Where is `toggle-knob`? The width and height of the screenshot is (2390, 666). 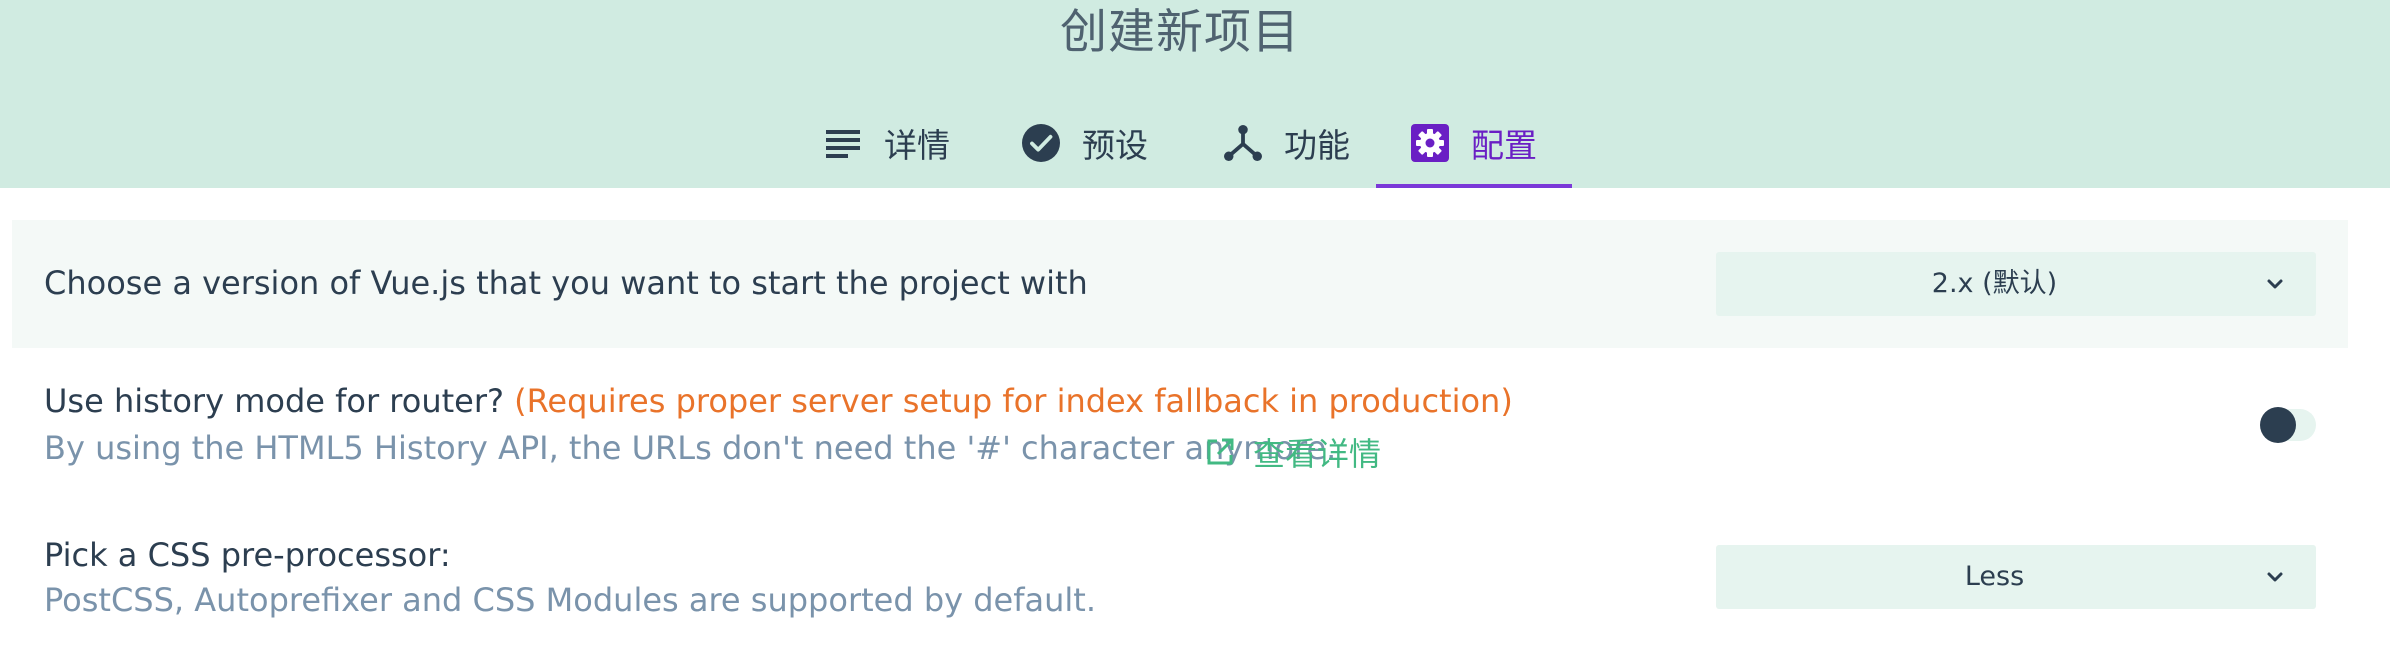 toggle-knob is located at coordinates (2278, 425).